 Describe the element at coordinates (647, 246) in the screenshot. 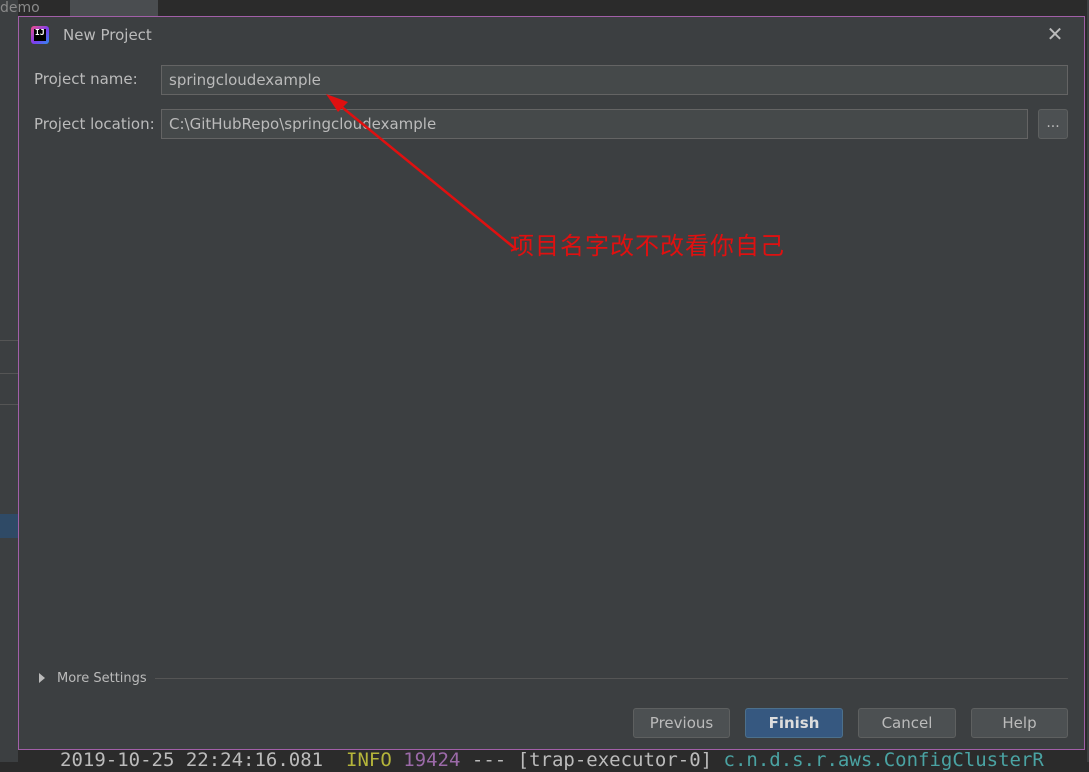

I see `annotation-text: 项目名字改不改看你自己` at that location.